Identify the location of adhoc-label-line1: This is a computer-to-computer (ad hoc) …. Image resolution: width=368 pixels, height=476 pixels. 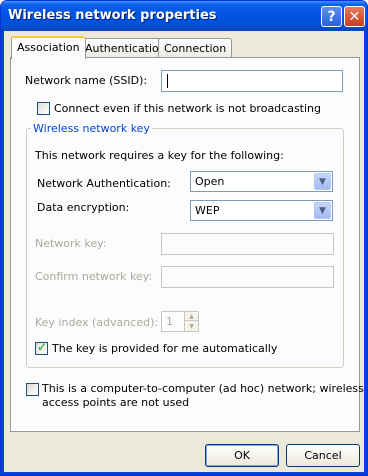
(203, 388).